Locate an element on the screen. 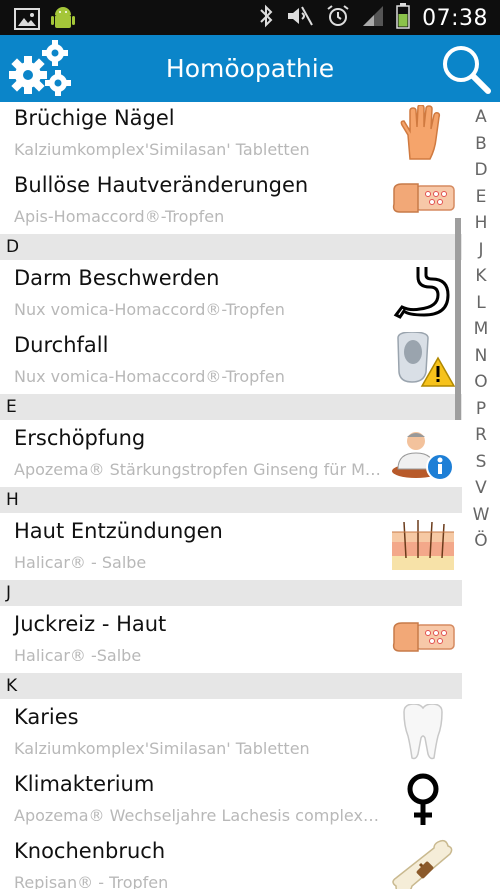 The height and width of the screenshot is (889, 500). alphabet-index-letter: M is located at coordinates (481, 329).